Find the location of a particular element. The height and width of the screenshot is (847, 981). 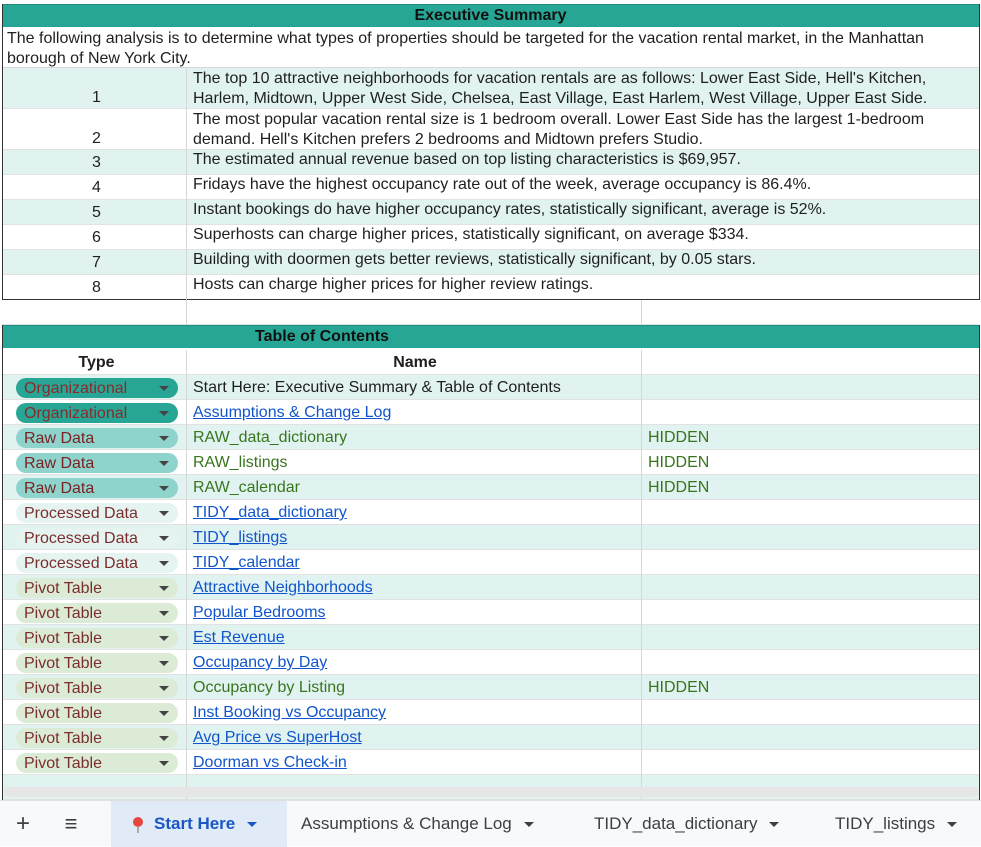

toc-sheet-link: Assumptions & Change Log is located at coordinates (292, 413).